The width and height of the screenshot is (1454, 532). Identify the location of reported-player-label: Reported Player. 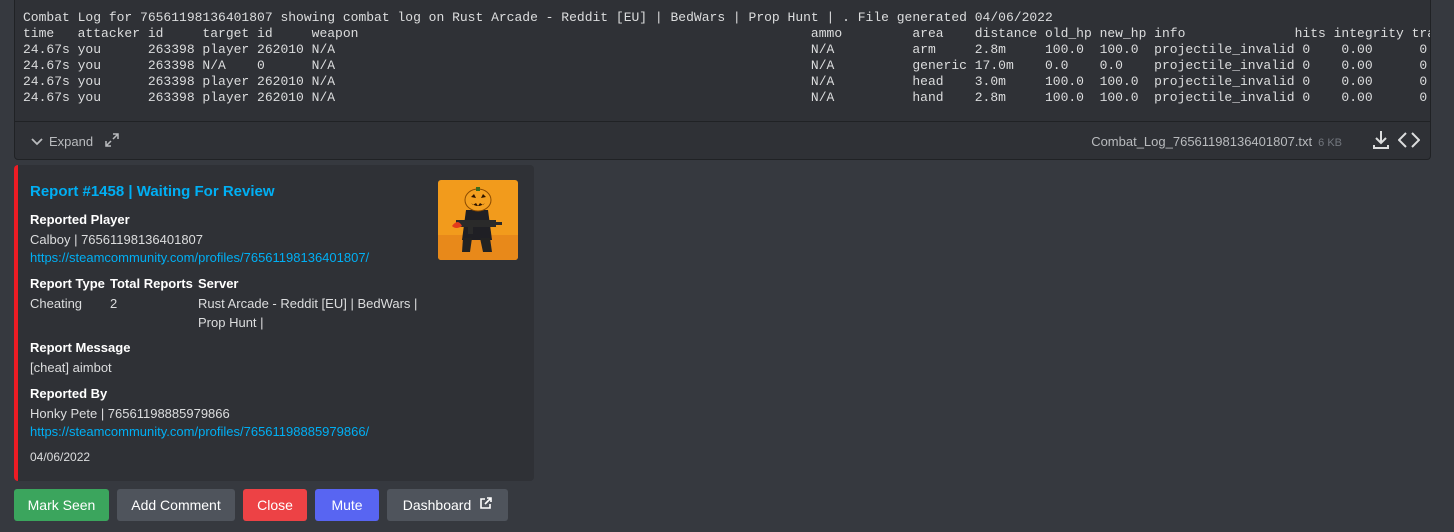
(80, 219).